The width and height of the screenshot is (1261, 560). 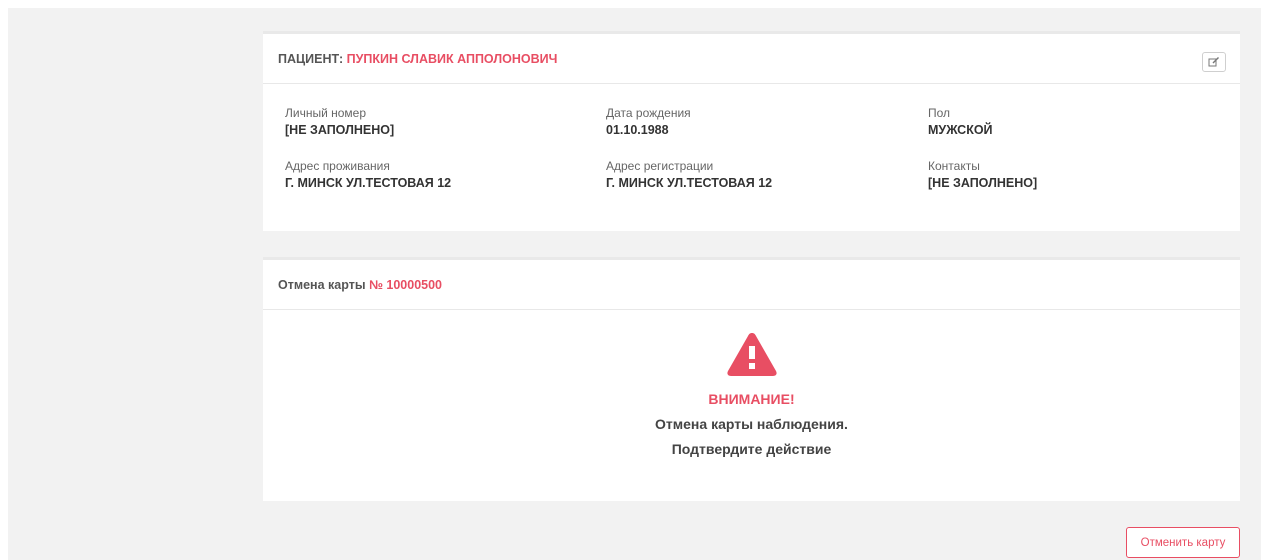 I want to click on field-label: Контакты, so click(x=954, y=166).